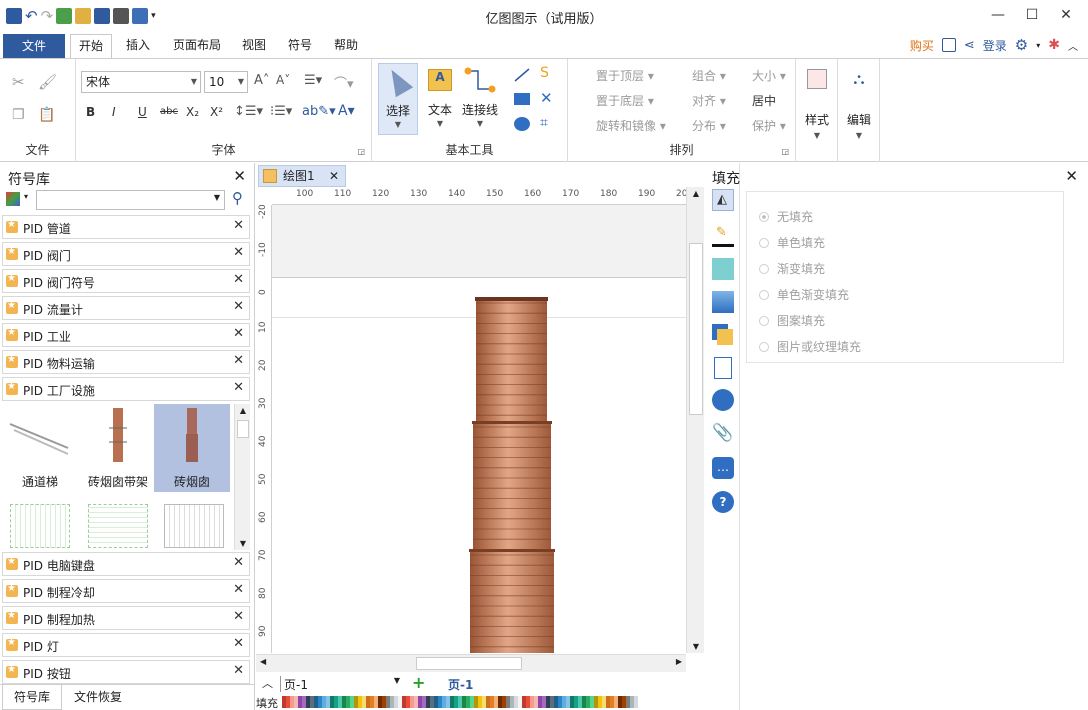  I want to click on library-item: PID 电脑键盘 ✕, so click(126, 564).